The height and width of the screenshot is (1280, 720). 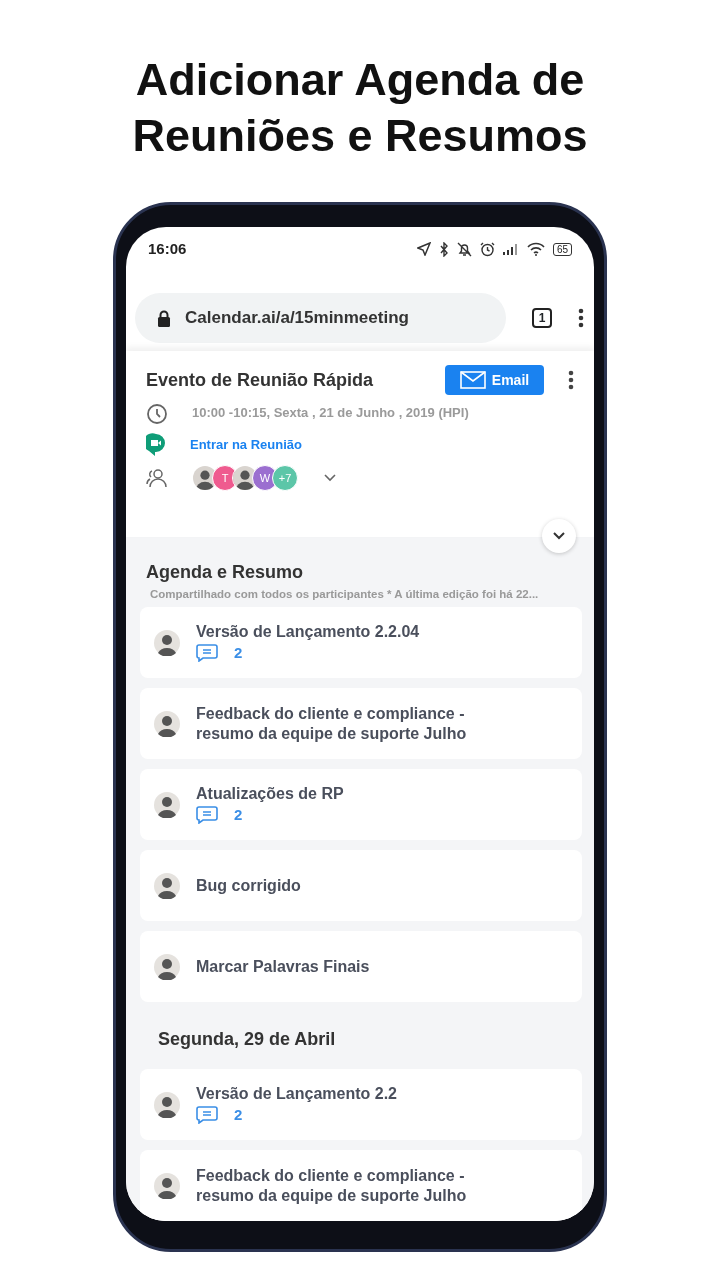 I want to click on status-time: 16:06, so click(x=167, y=248).